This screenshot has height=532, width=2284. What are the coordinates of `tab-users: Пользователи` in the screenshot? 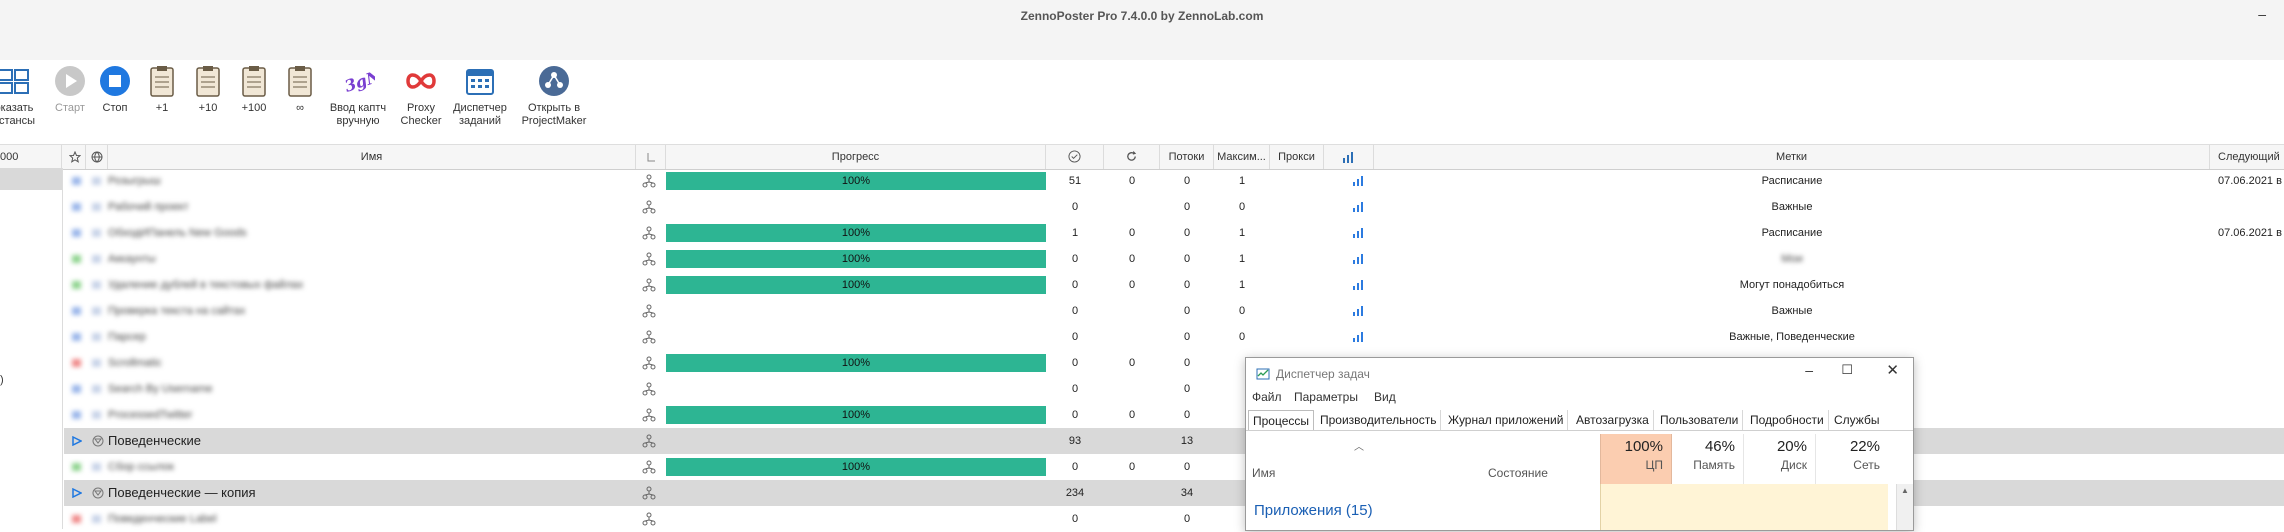 It's located at (1700, 420).